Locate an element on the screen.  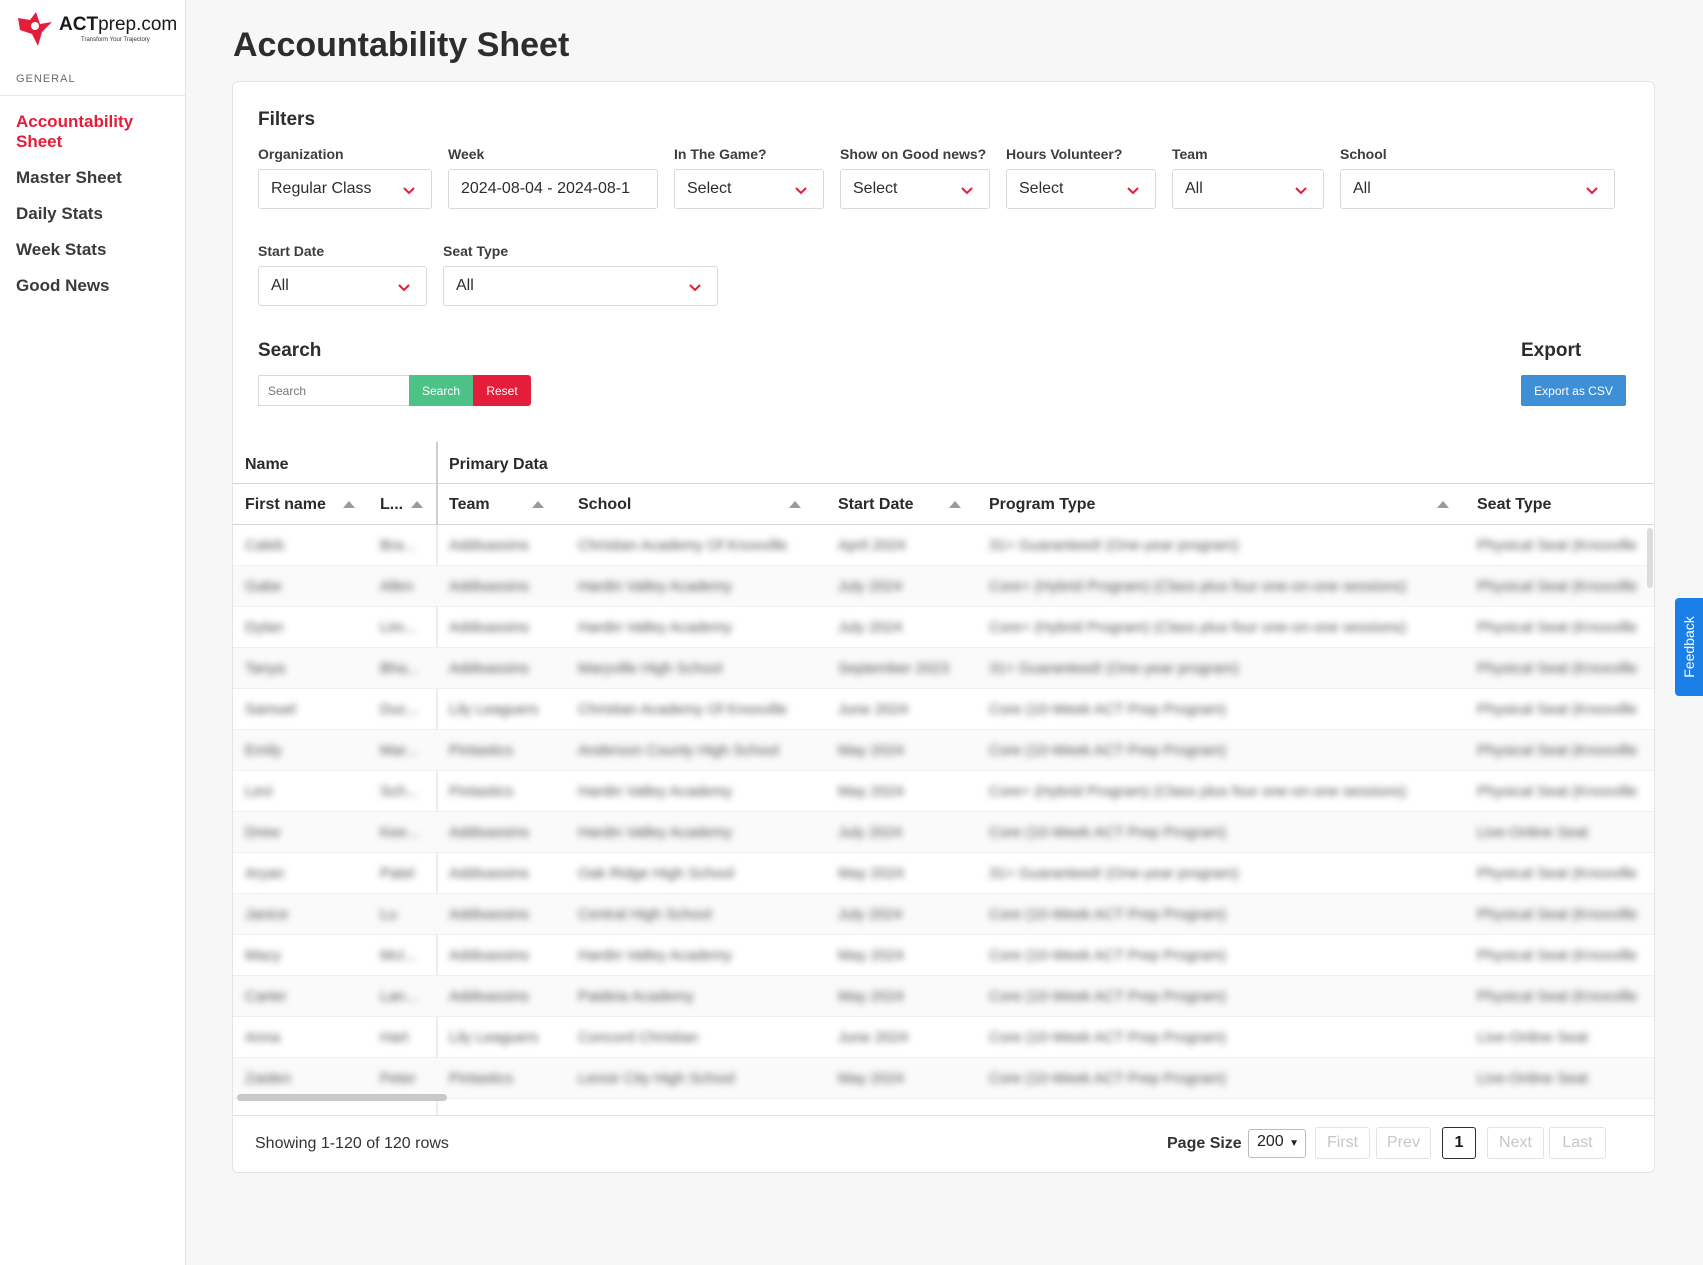
cell-first: Macy is located at coordinates (263, 955).